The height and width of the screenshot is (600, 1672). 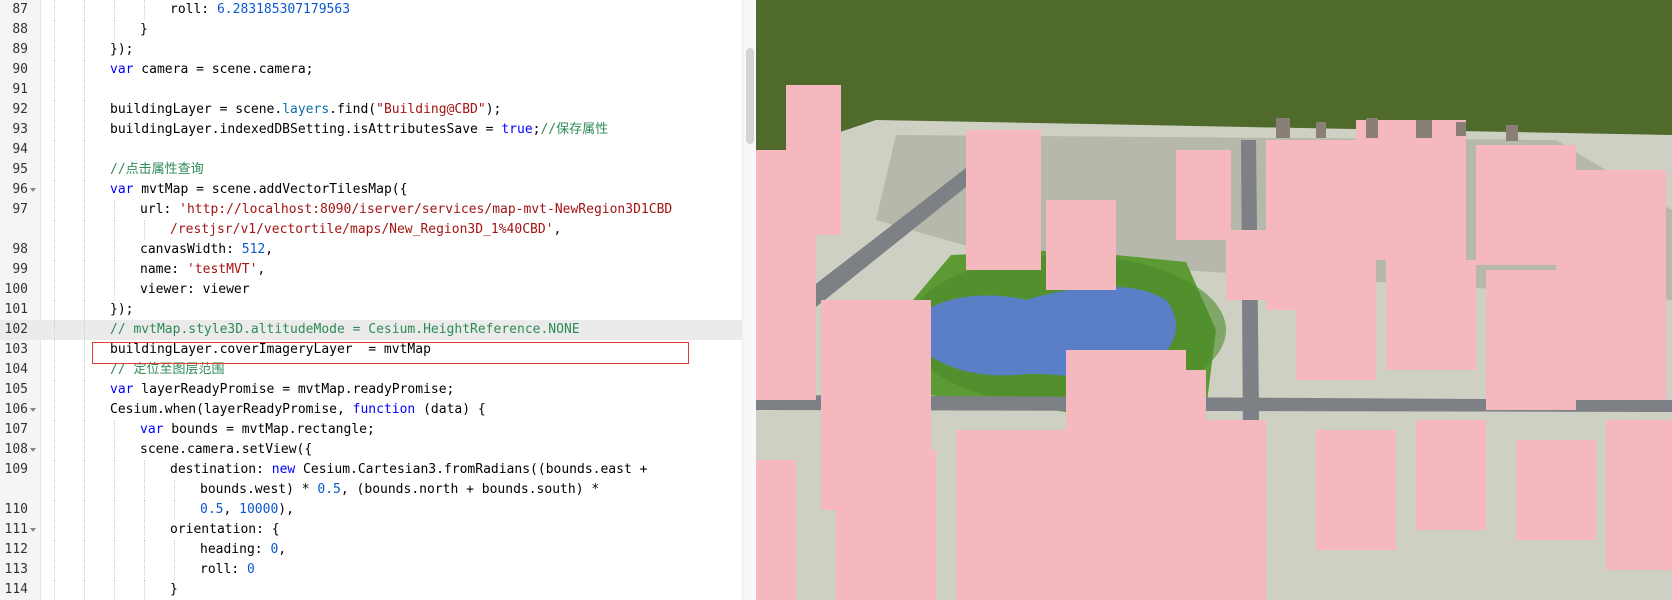 What do you see at coordinates (371, 590) in the screenshot?
I see `code-line: 114}` at bounding box center [371, 590].